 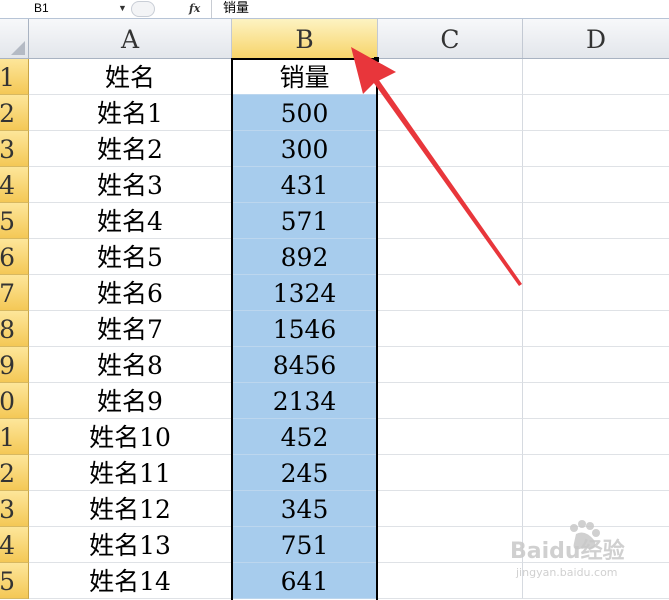 I want to click on cell-b: 892, so click(x=304, y=257).